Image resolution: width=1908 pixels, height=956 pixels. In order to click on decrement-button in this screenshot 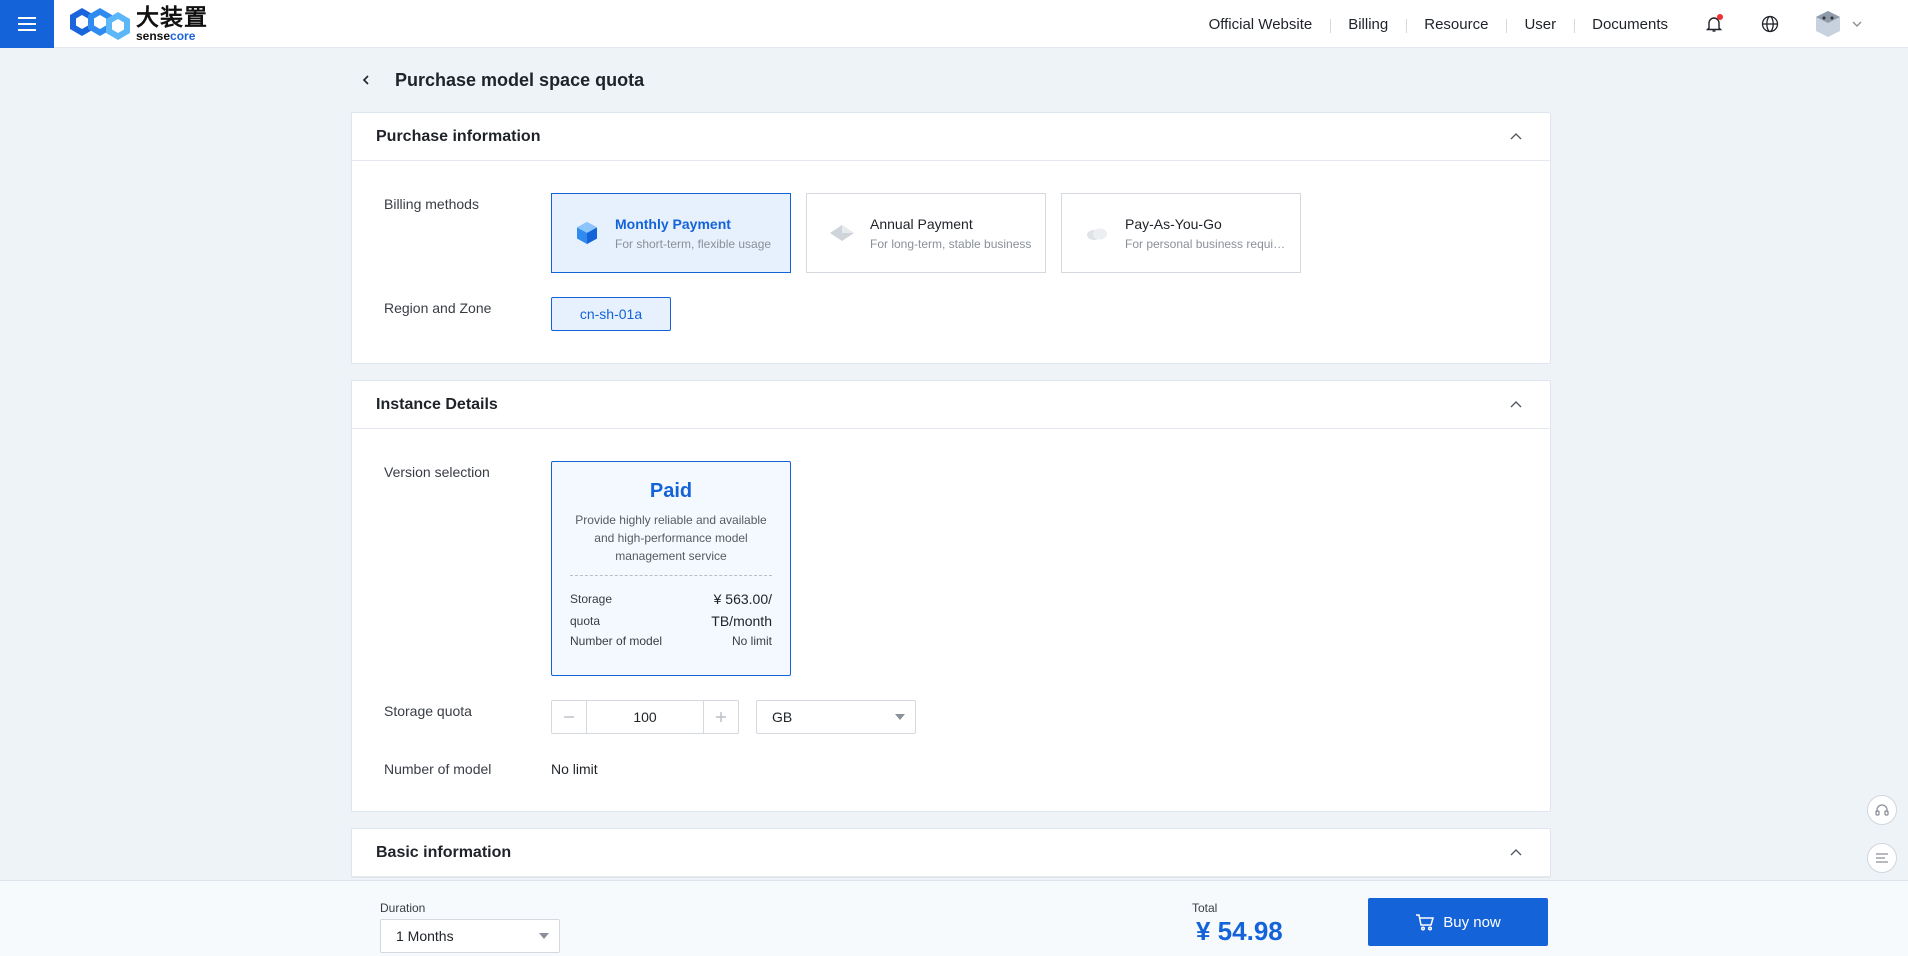, I will do `click(569, 717)`.